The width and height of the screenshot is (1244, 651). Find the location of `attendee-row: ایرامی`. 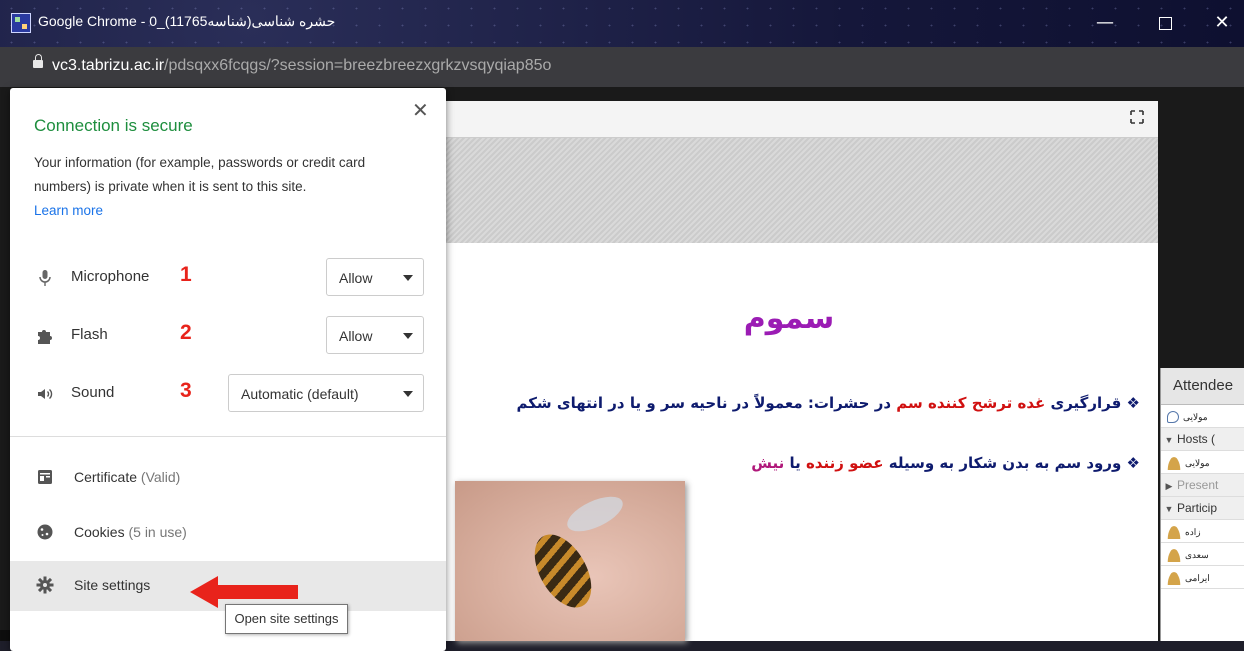

attendee-row: ایرامی is located at coordinates (1202, 577).